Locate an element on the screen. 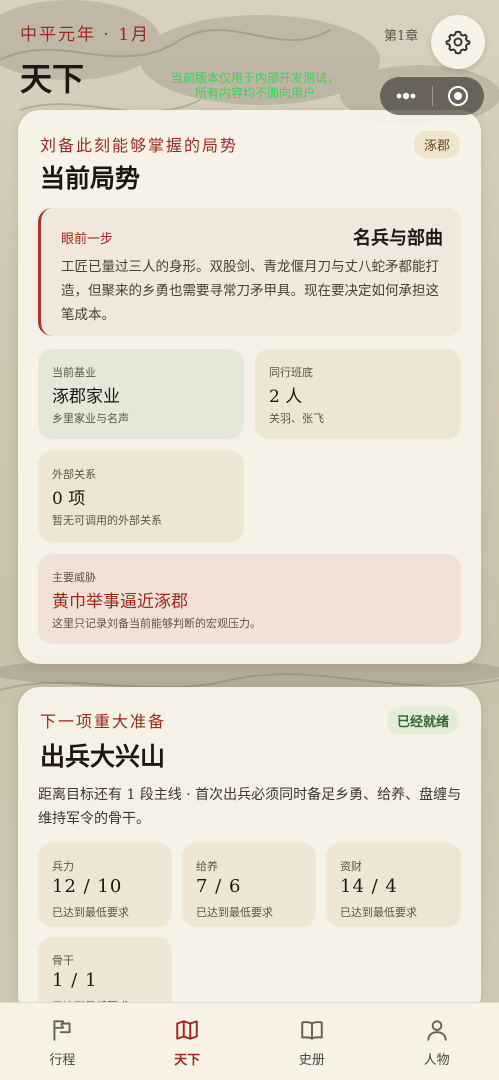  base-sub: 乡里家业与名声 is located at coordinates (90, 418).